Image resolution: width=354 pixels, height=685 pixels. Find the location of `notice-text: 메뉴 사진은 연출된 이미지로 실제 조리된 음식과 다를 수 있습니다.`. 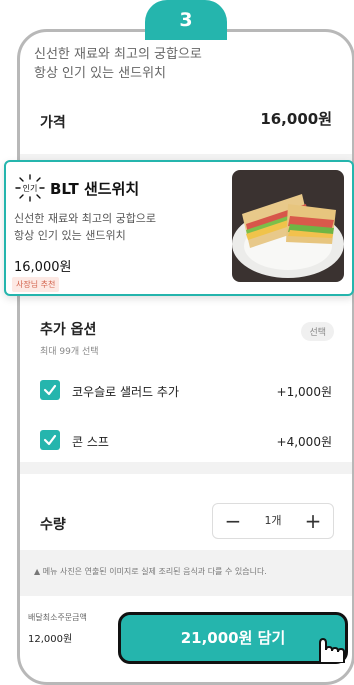

notice-text: 메뉴 사진은 연출된 이미지로 실제 조리된 음식과 다를 수 있습니다. is located at coordinates (154, 571).